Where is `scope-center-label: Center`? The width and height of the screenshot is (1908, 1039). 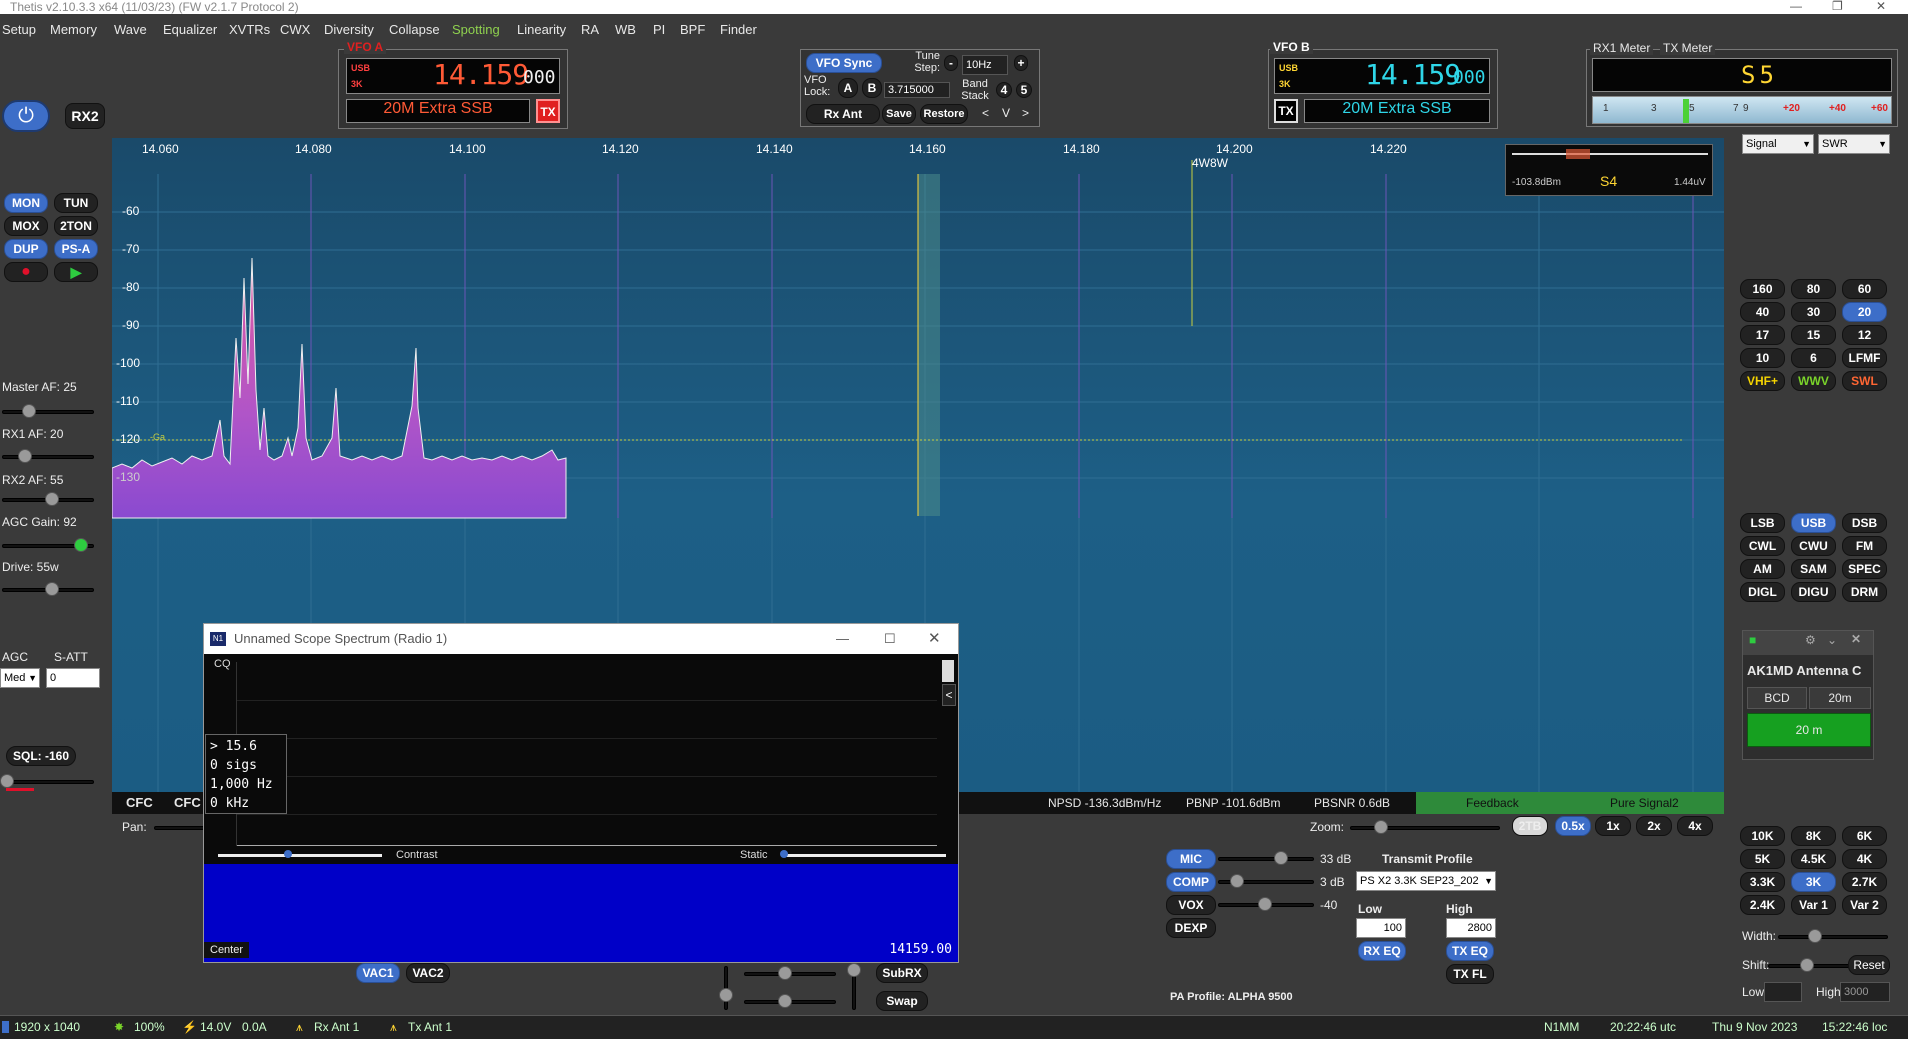 scope-center-label: Center is located at coordinates (227, 950).